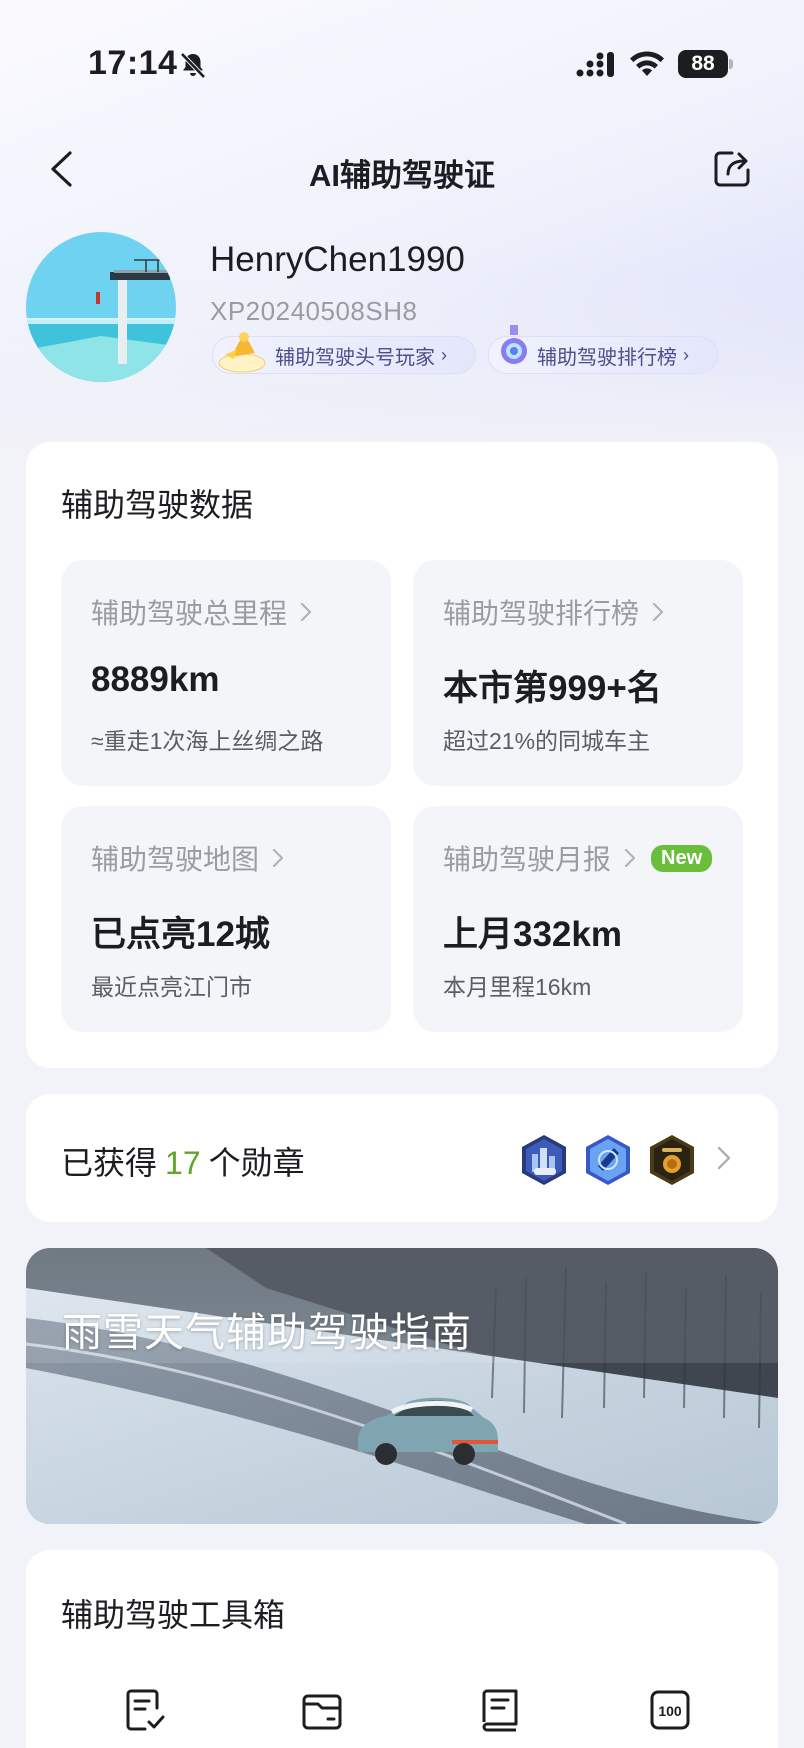 The width and height of the screenshot is (804, 1748). What do you see at coordinates (595, 64) in the screenshot?
I see `signal-icon` at bounding box center [595, 64].